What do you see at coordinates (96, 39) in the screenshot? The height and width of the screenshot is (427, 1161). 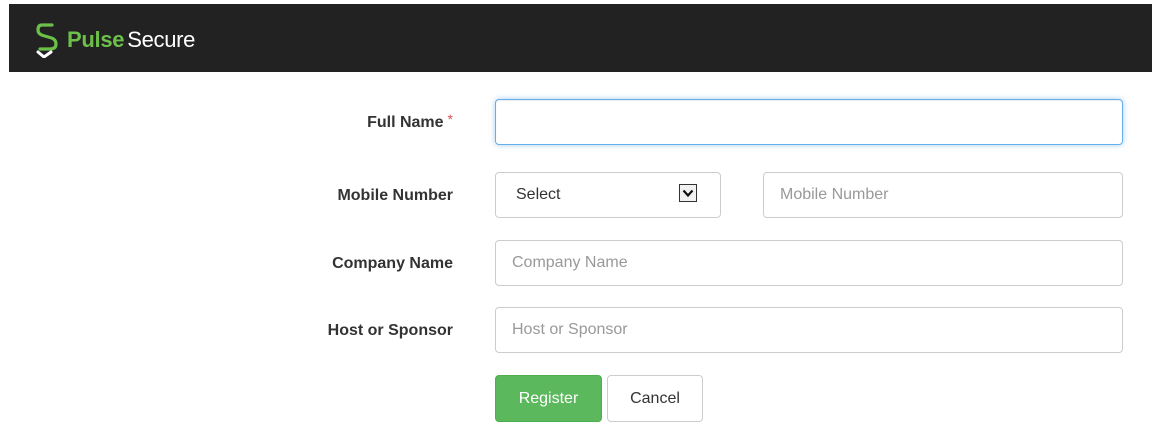 I see `brand-pulse-text: Pulse` at bounding box center [96, 39].